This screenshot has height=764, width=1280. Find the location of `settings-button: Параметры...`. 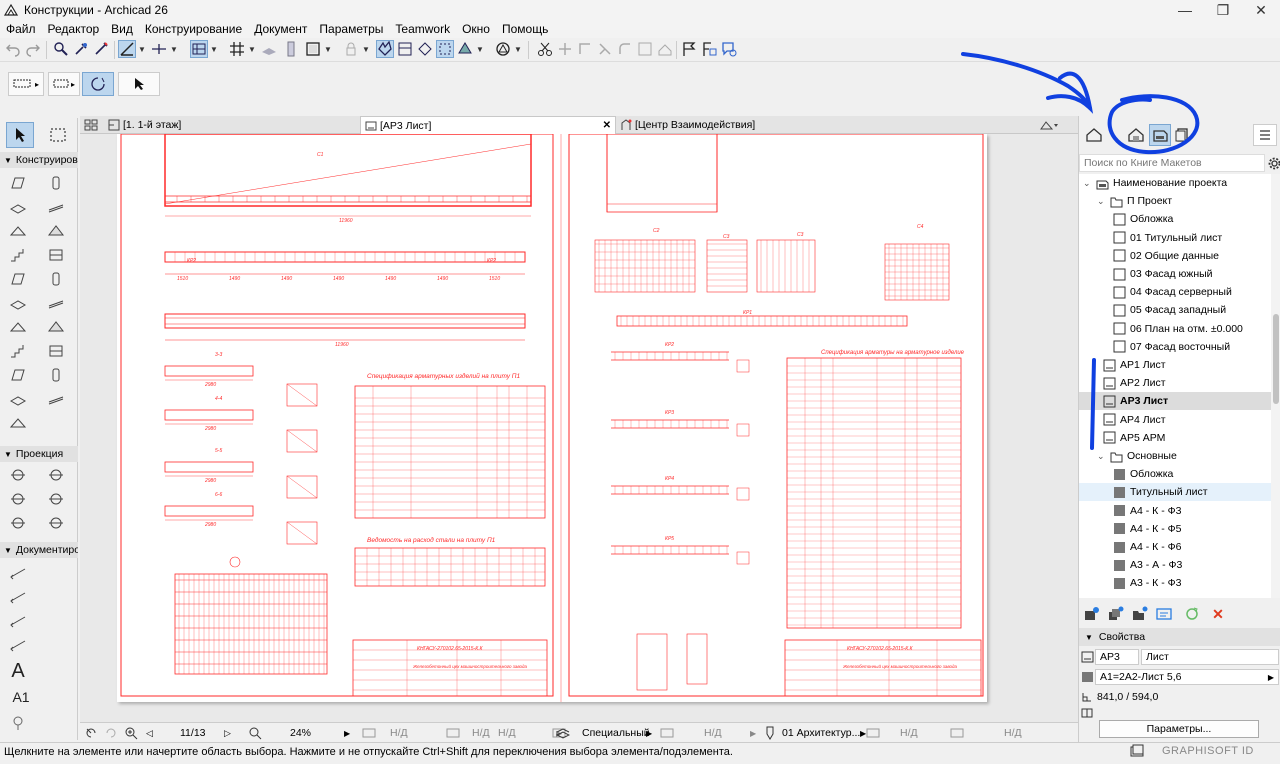

settings-button: Параметры... is located at coordinates (1179, 729).